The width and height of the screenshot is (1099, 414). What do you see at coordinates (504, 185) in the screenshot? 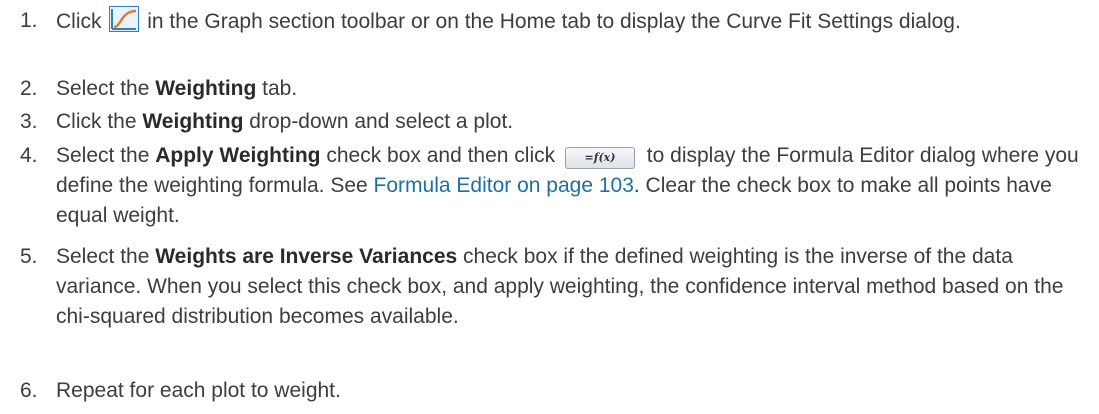
I see `formula-editor-link: Formula Editor on page 103` at bounding box center [504, 185].